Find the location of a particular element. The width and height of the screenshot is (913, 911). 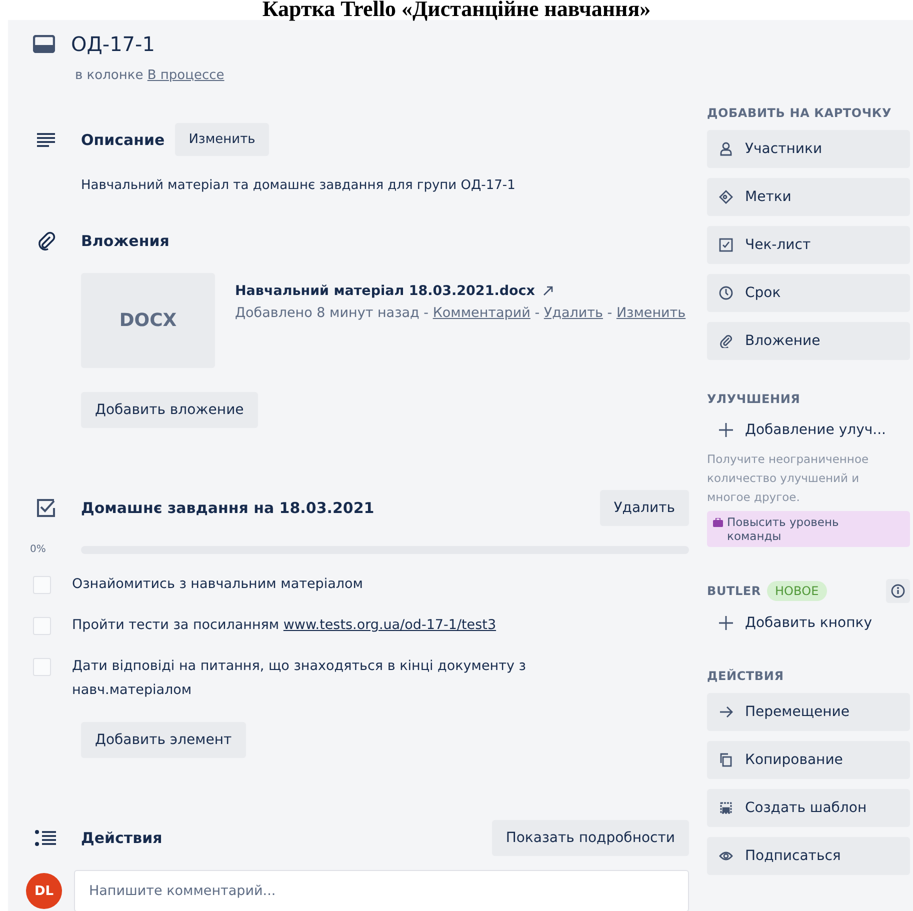

sidebar-section-title: ДОБАВИТЬ НА КАРТОЧКУ is located at coordinates (800, 113).